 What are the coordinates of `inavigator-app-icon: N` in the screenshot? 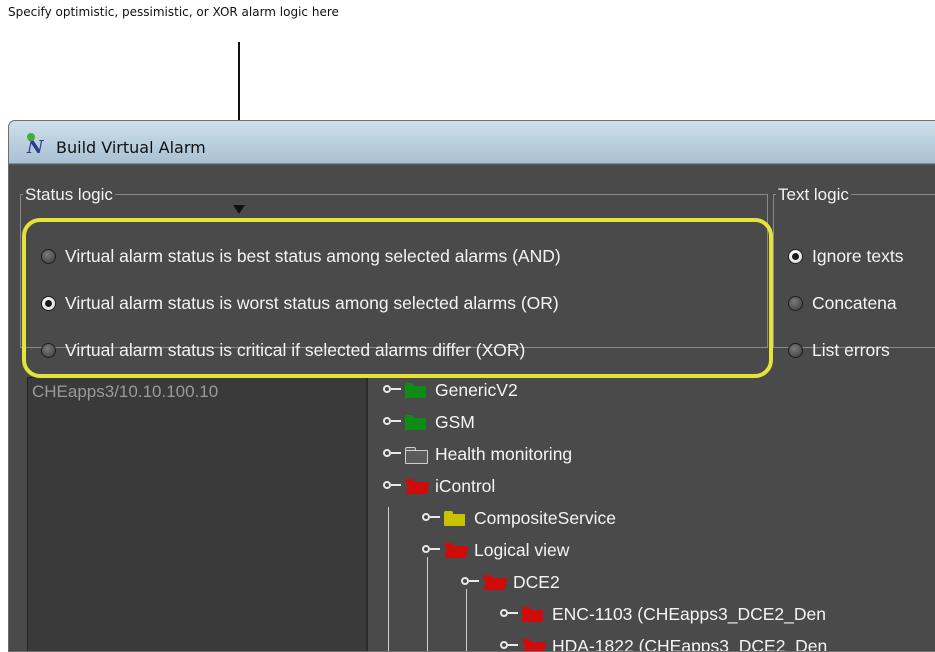 It's located at (38, 148).